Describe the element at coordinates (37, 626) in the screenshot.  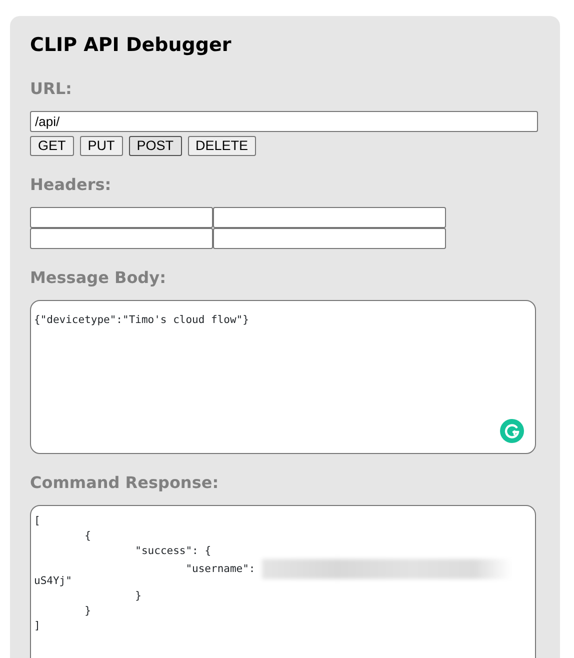
I see `response-line: ]` at that location.